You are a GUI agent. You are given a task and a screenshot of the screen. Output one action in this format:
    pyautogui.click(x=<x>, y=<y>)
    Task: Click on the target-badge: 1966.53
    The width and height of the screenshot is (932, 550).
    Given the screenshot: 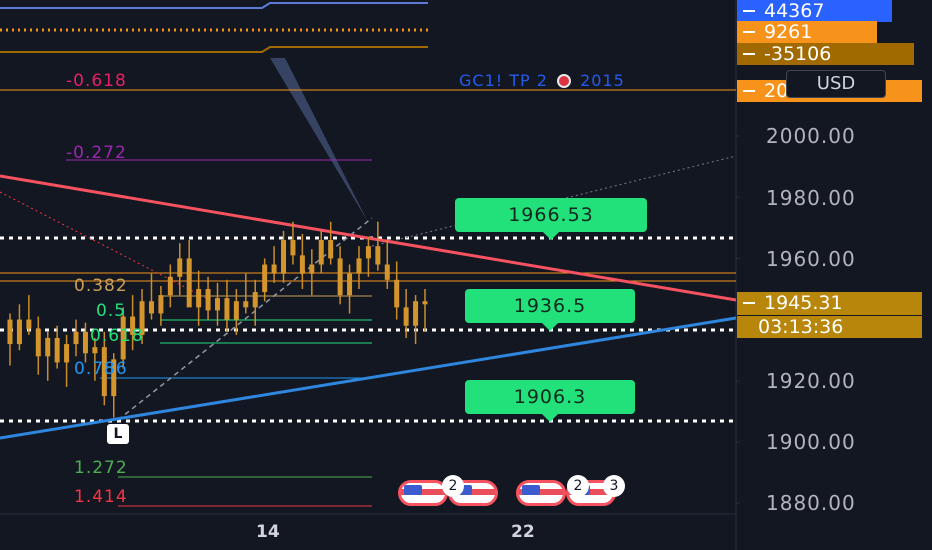 What is the action you would take?
    pyautogui.click(x=551, y=219)
    